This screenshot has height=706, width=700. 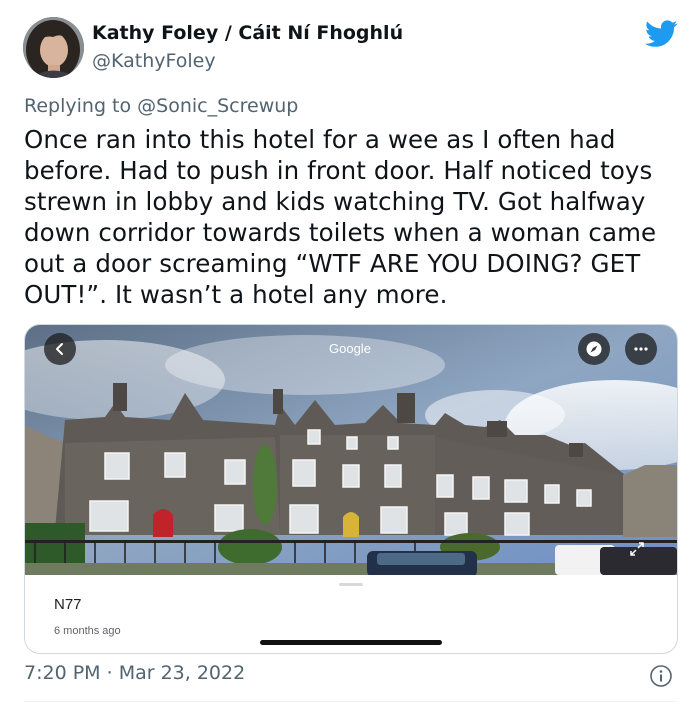 What do you see at coordinates (182, 673) in the screenshot?
I see `tweet-date: Mar 23, 2022` at bounding box center [182, 673].